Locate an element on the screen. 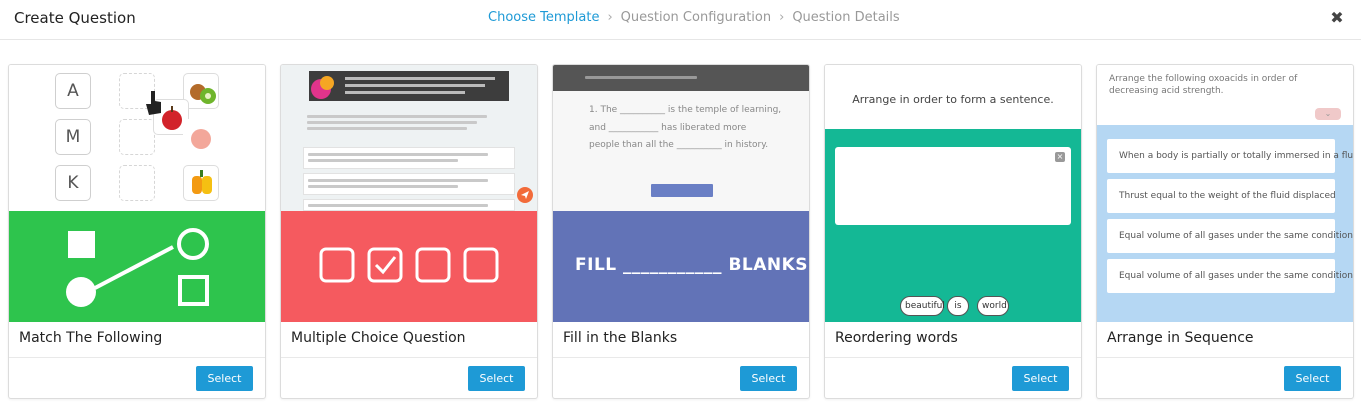 The image size is (1361, 414). step-choose-template: Choose Template is located at coordinates (543, 17).